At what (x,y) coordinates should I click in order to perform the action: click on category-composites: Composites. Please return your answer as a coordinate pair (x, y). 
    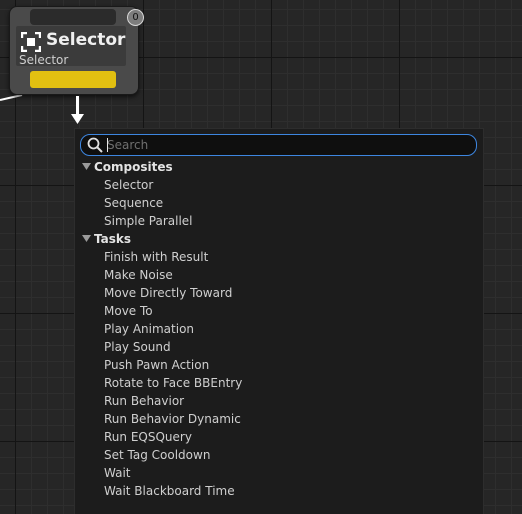
    Looking at the image, I should click on (277, 167).